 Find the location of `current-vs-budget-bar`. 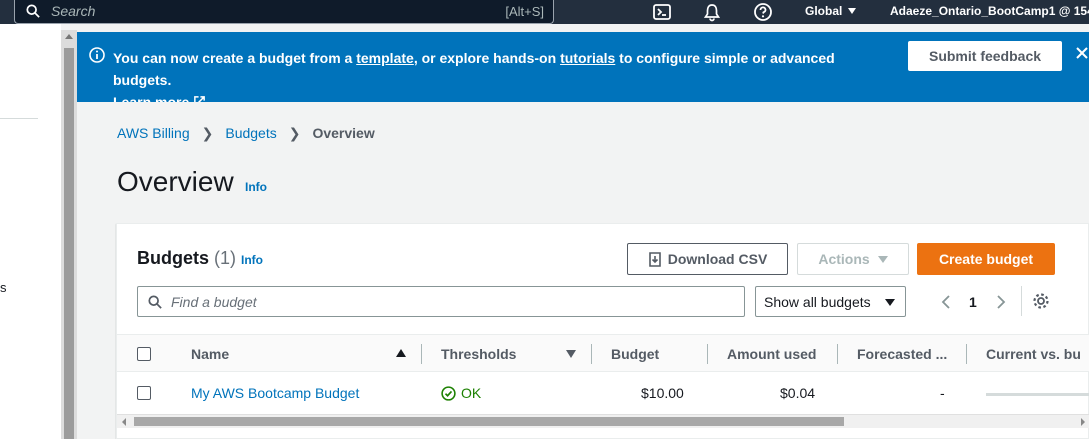

current-vs-budget-bar is located at coordinates (1037, 394).